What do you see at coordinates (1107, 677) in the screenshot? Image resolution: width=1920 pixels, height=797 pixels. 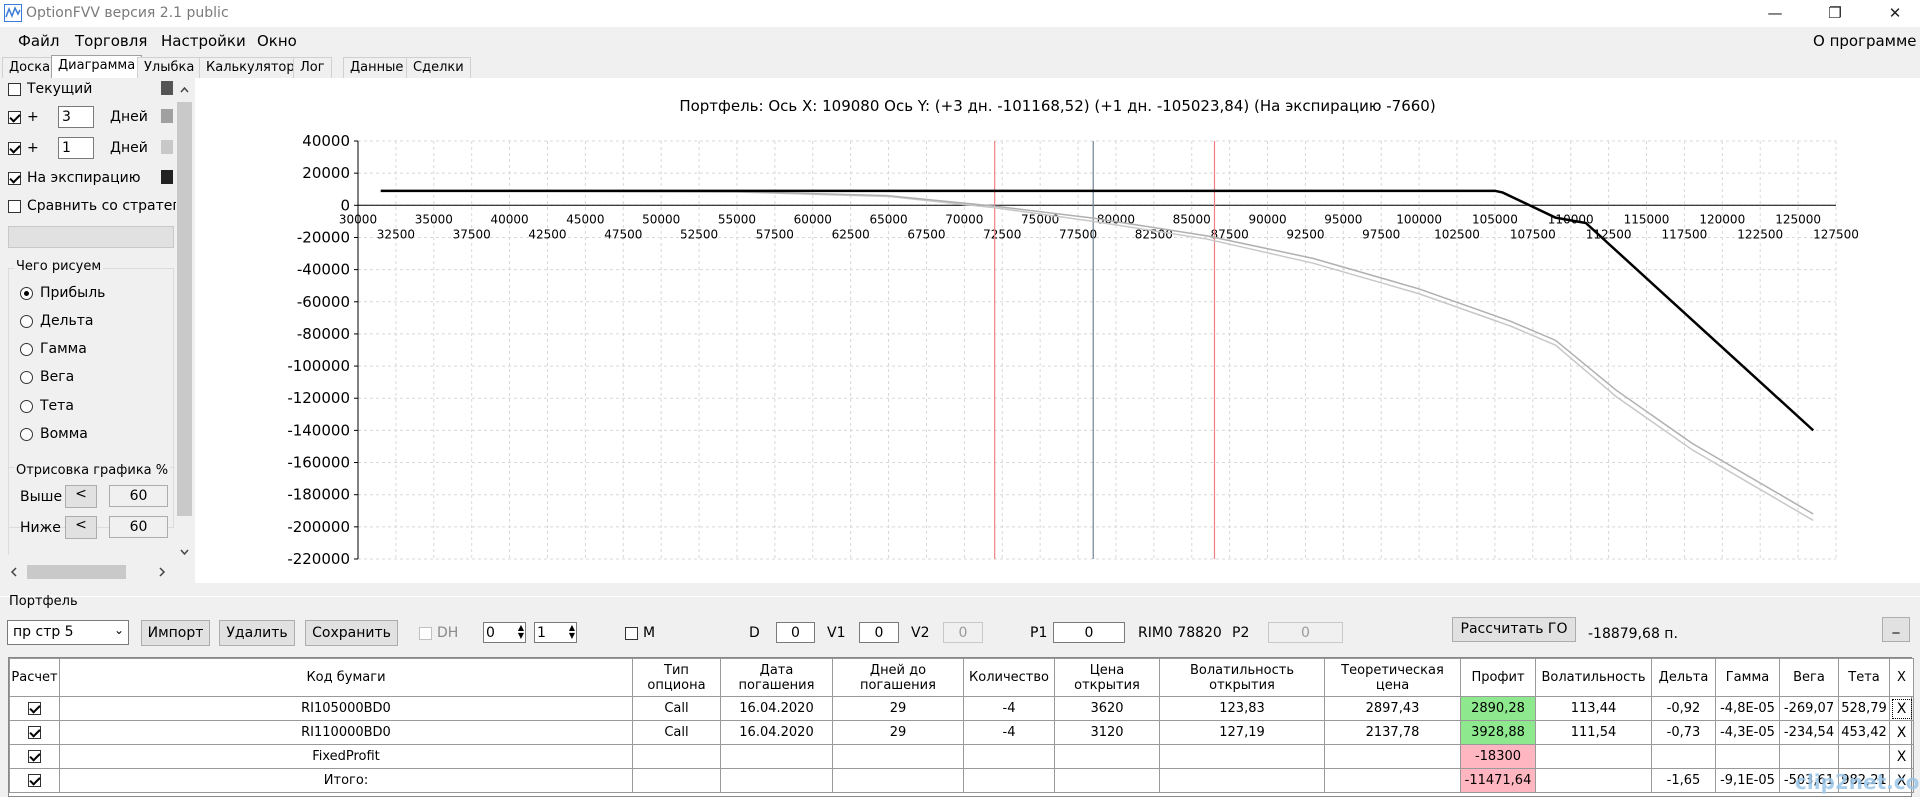 I see `col-open-price: Цена открытия` at bounding box center [1107, 677].